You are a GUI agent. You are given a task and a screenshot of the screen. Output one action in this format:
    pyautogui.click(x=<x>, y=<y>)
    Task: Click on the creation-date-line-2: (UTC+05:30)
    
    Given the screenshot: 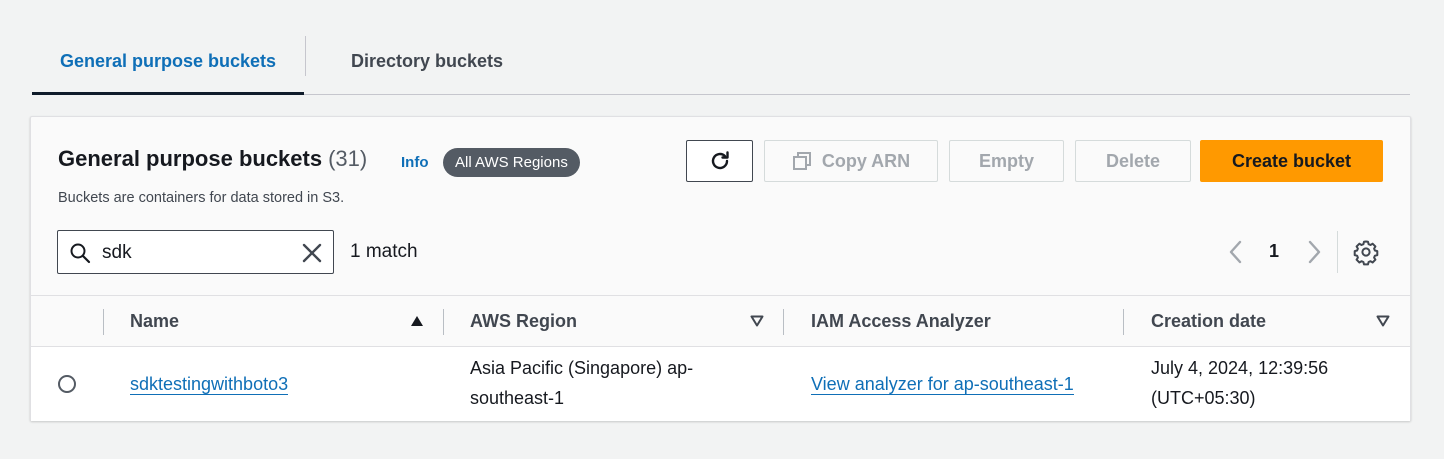 What is the action you would take?
    pyautogui.click(x=1203, y=398)
    